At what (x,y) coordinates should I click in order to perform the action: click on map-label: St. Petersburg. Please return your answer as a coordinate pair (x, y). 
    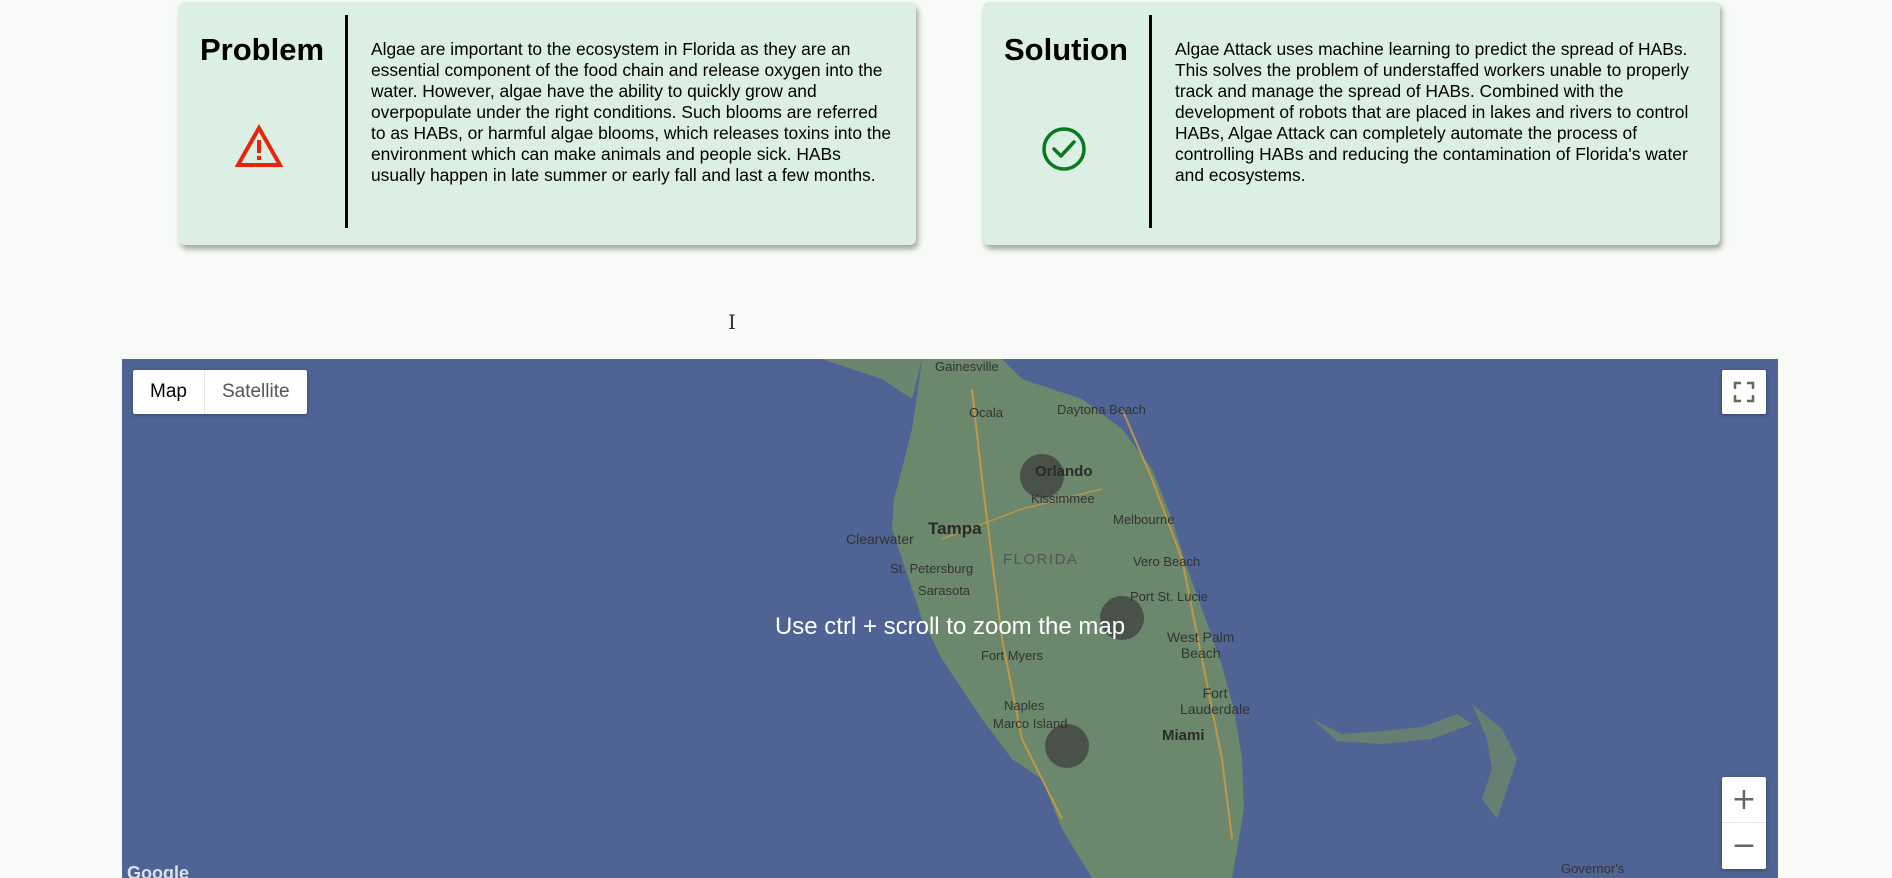
    Looking at the image, I should click on (932, 568).